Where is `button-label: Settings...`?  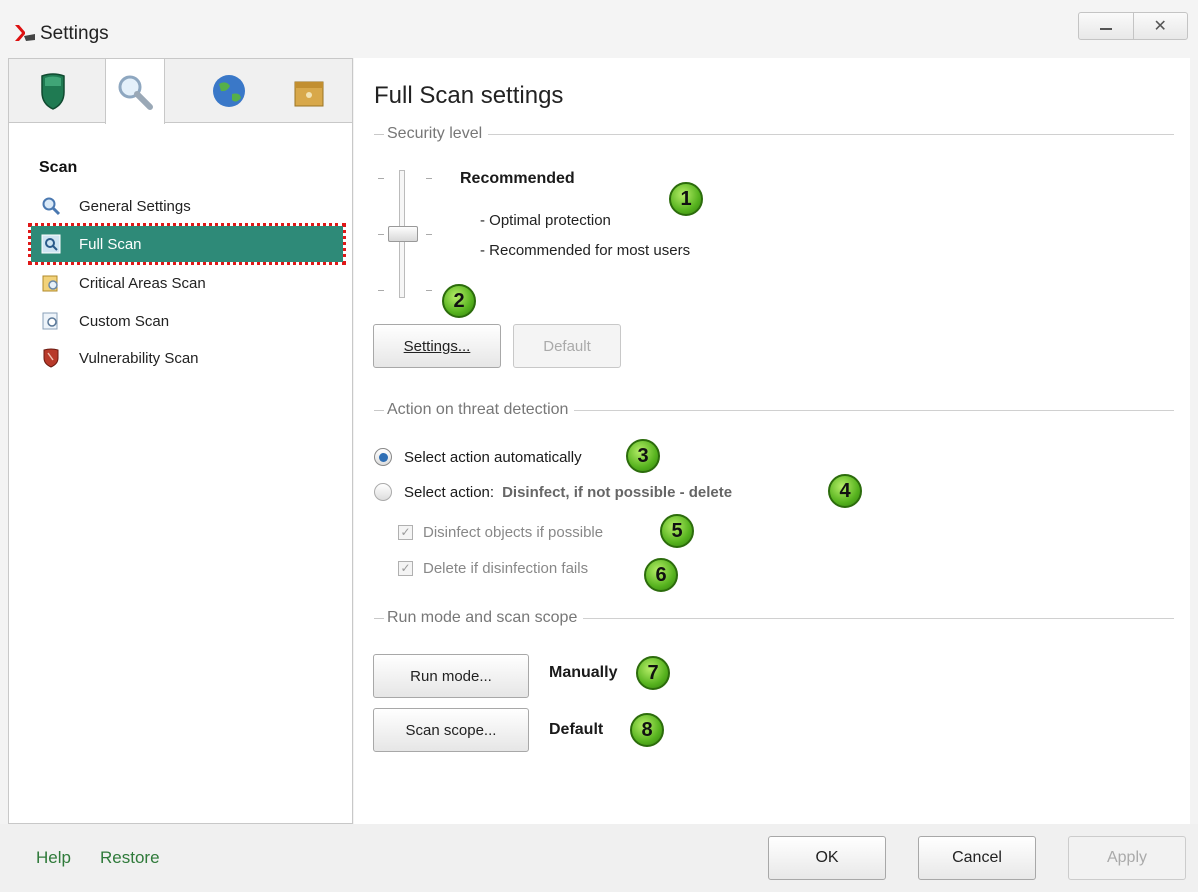 button-label: Settings... is located at coordinates (437, 346).